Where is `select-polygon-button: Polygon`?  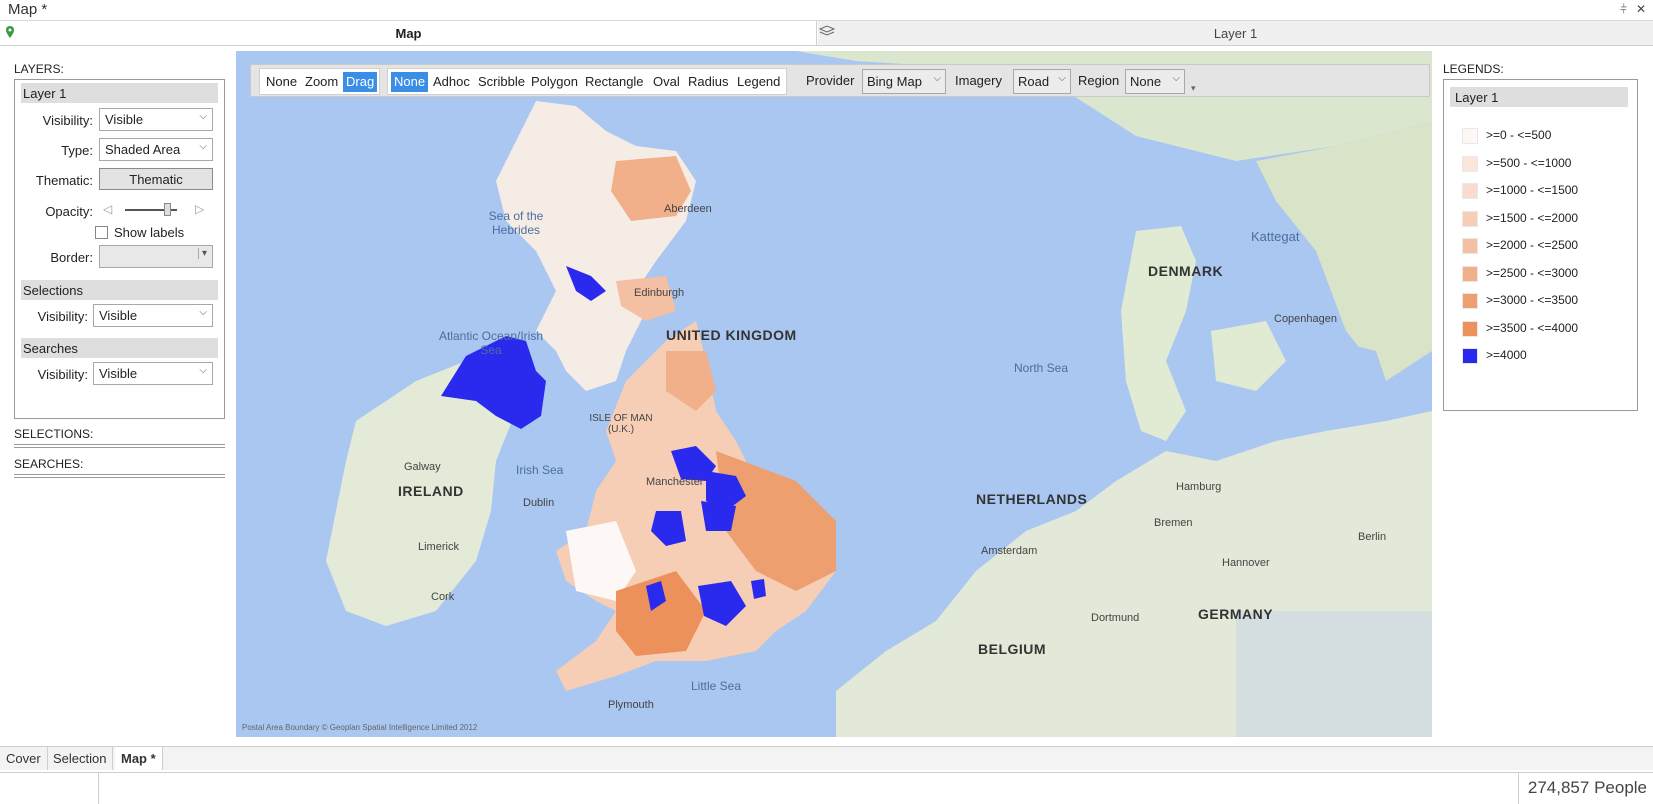 select-polygon-button: Polygon is located at coordinates (554, 82).